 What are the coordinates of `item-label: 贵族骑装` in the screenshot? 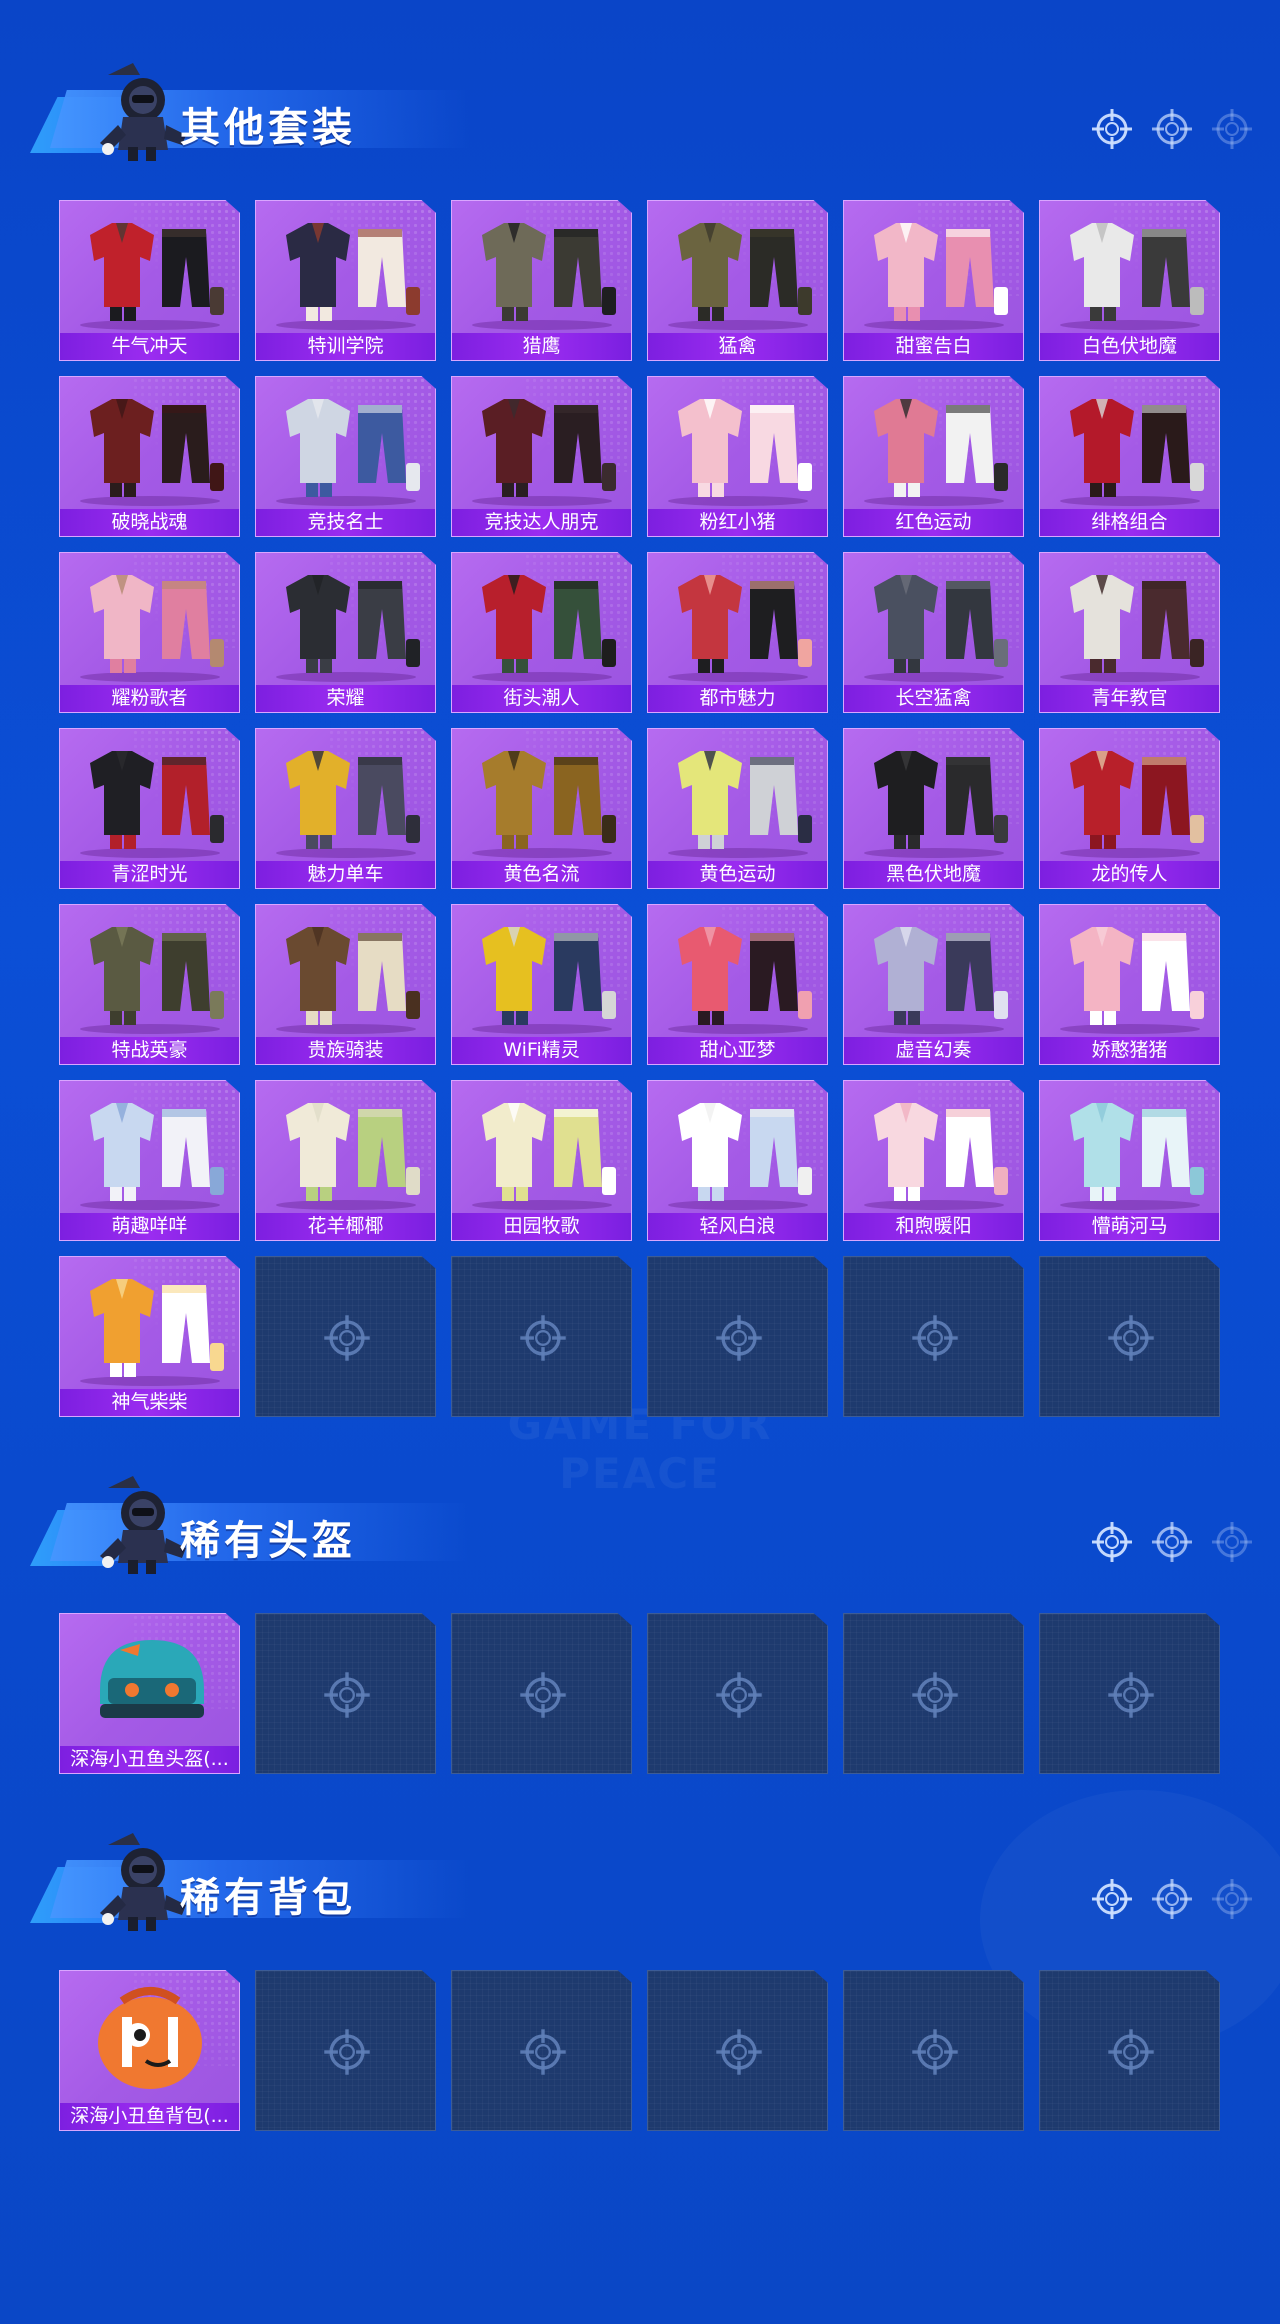 It's located at (345, 1050).